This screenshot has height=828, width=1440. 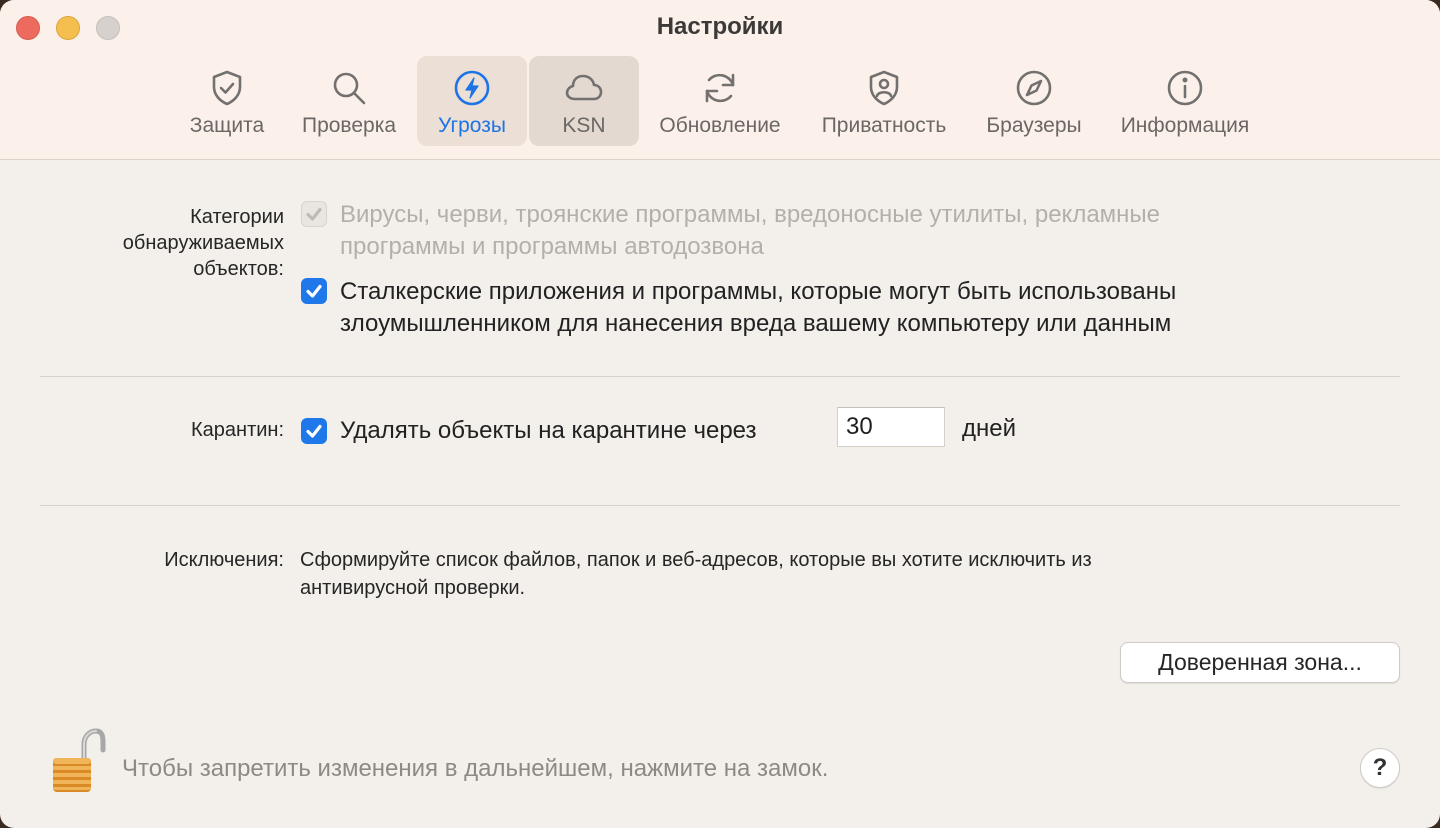 I want to click on categories-label: Категории обнаруживаемых объектов:, so click(x=172, y=243).